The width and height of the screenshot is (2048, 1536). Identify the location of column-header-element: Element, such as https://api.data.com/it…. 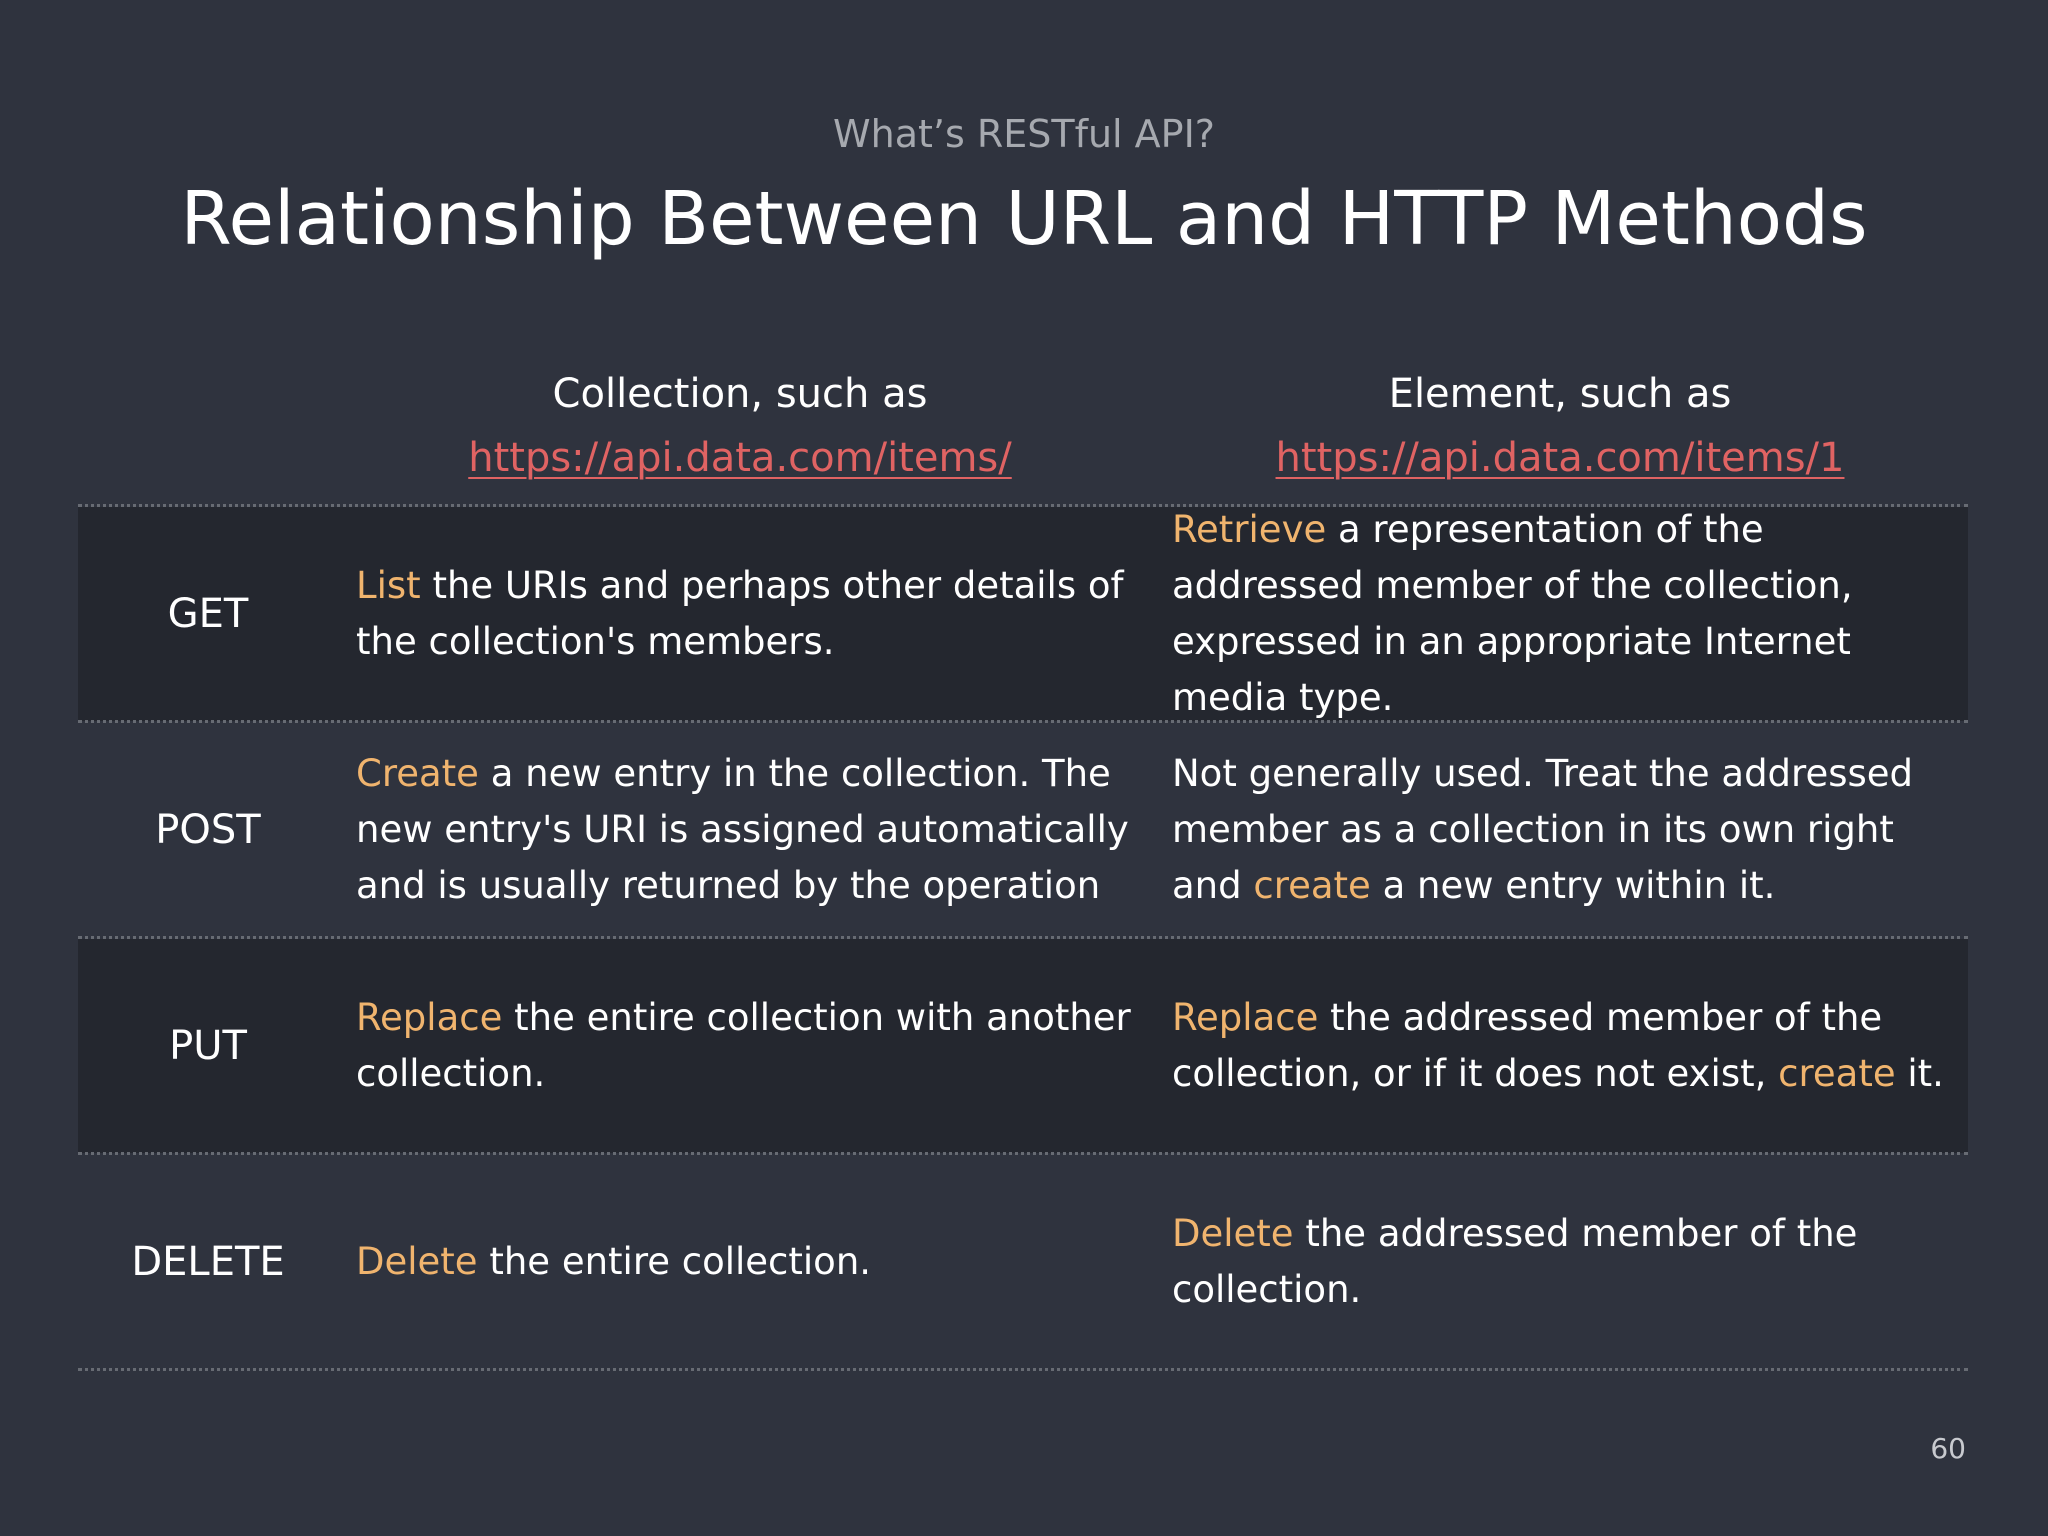
(1560, 426).